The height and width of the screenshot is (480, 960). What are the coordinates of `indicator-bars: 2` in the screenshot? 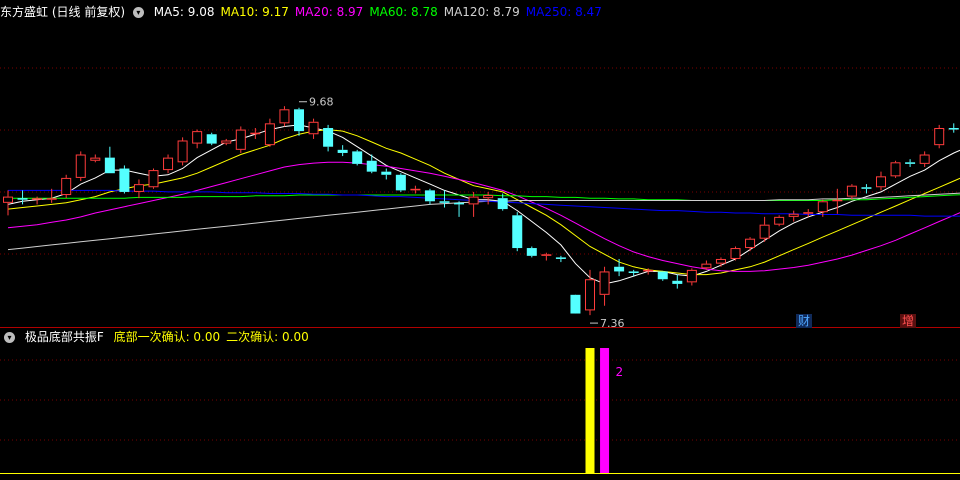 It's located at (604, 410).